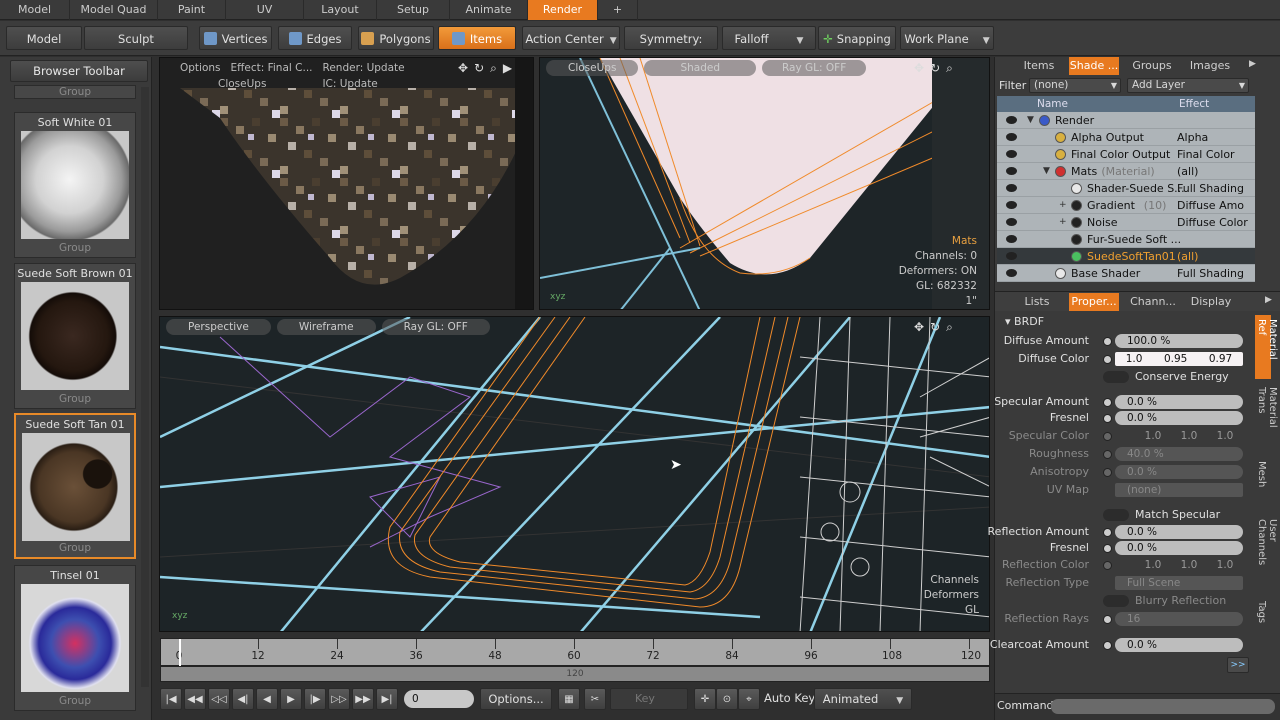  I want to click on add-tab-button: +, so click(618, 10).